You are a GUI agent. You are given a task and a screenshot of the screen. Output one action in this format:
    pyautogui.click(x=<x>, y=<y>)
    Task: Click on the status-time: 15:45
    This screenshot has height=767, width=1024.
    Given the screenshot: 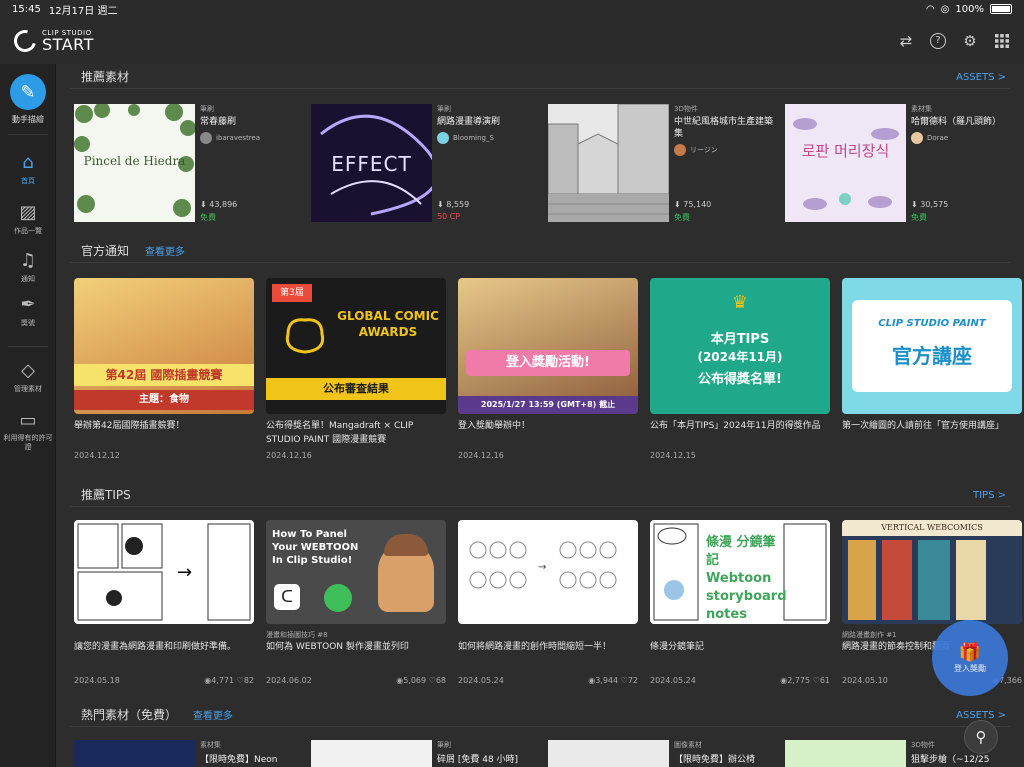 What is the action you would take?
    pyautogui.click(x=26, y=9)
    